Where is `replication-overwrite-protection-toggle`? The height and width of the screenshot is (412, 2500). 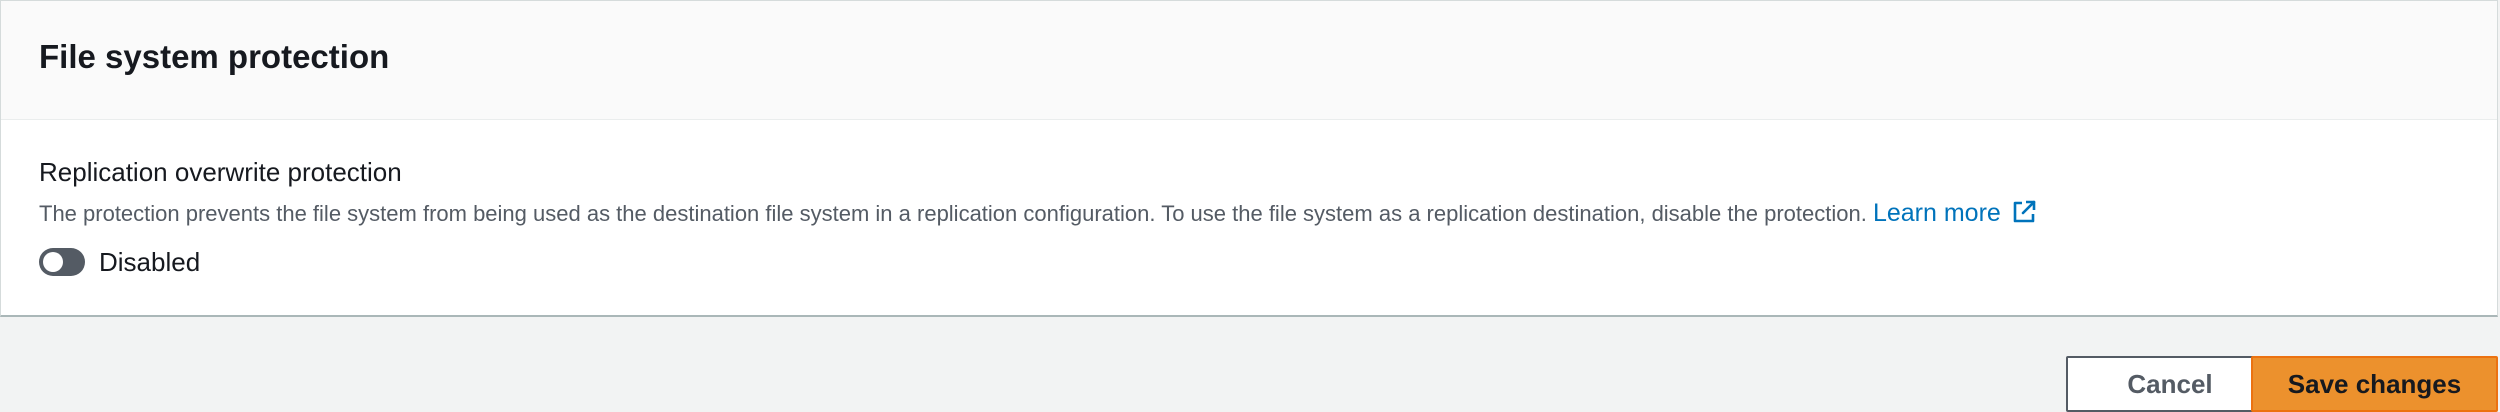 replication-overwrite-protection-toggle is located at coordinates (62, 262).